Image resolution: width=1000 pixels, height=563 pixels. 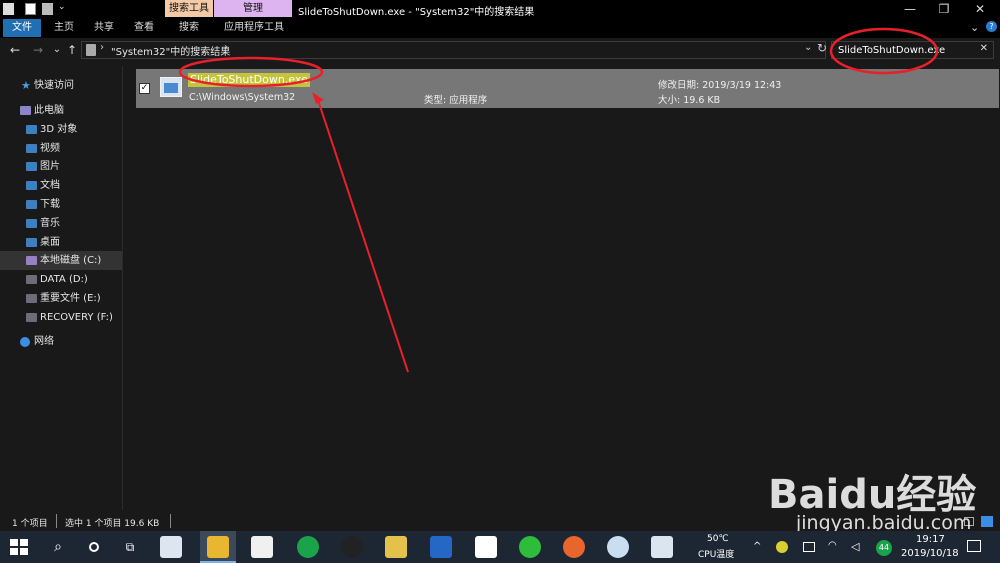 What do you see at coordinates (574, 547) in the screenshot?
I see `music-app-icon` at bounding box center [574, 547].